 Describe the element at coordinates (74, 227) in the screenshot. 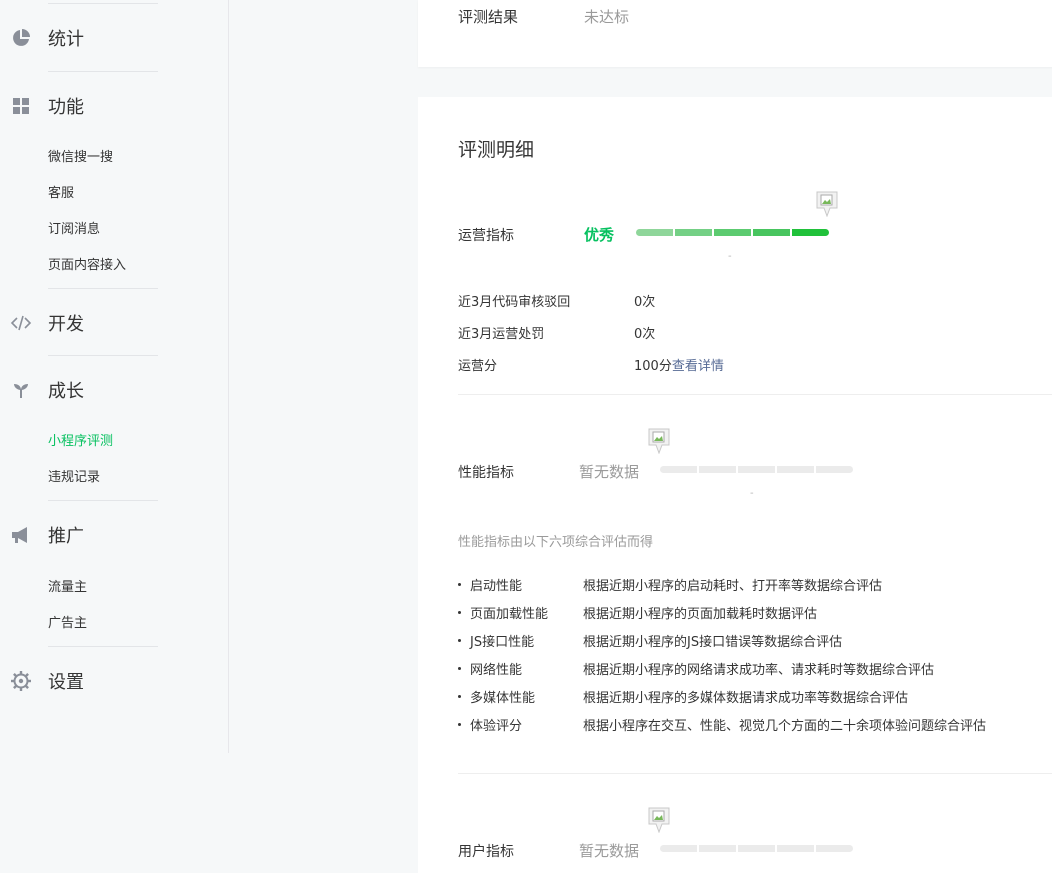

I see `sidebar-item-subscribe-message: 订阅消息` at that location.